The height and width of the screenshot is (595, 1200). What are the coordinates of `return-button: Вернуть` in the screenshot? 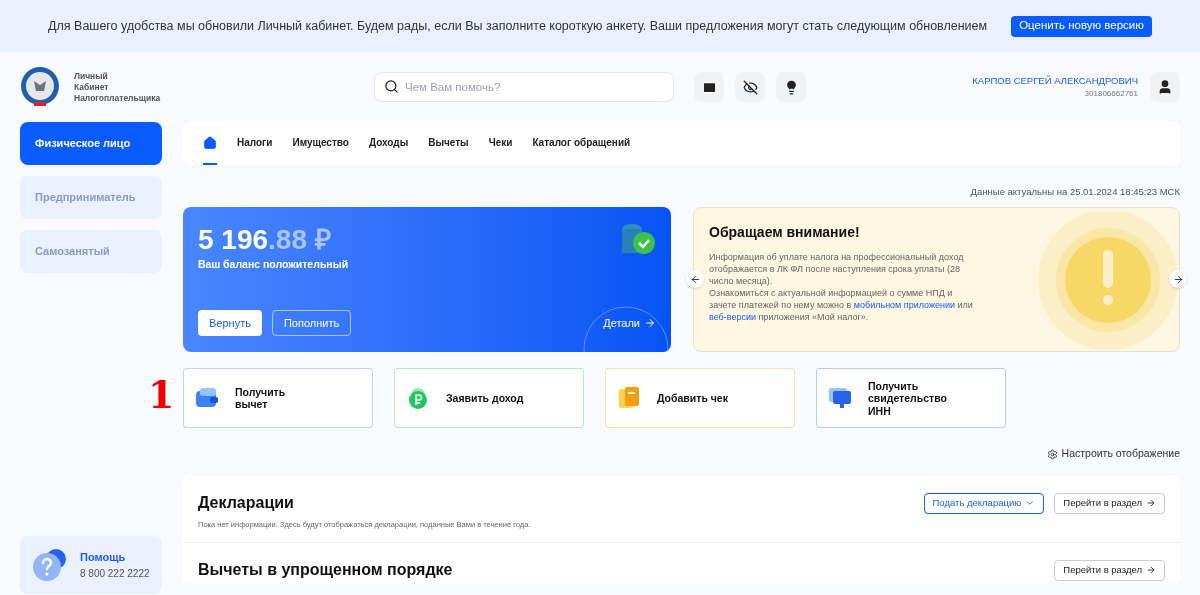 It's located at (230, 323).